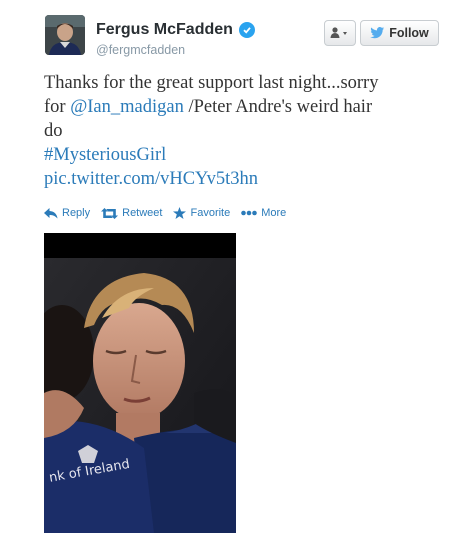  I want to click on tweet-text-fragment: /Peter Andre's weird hair, so click(278, 107).